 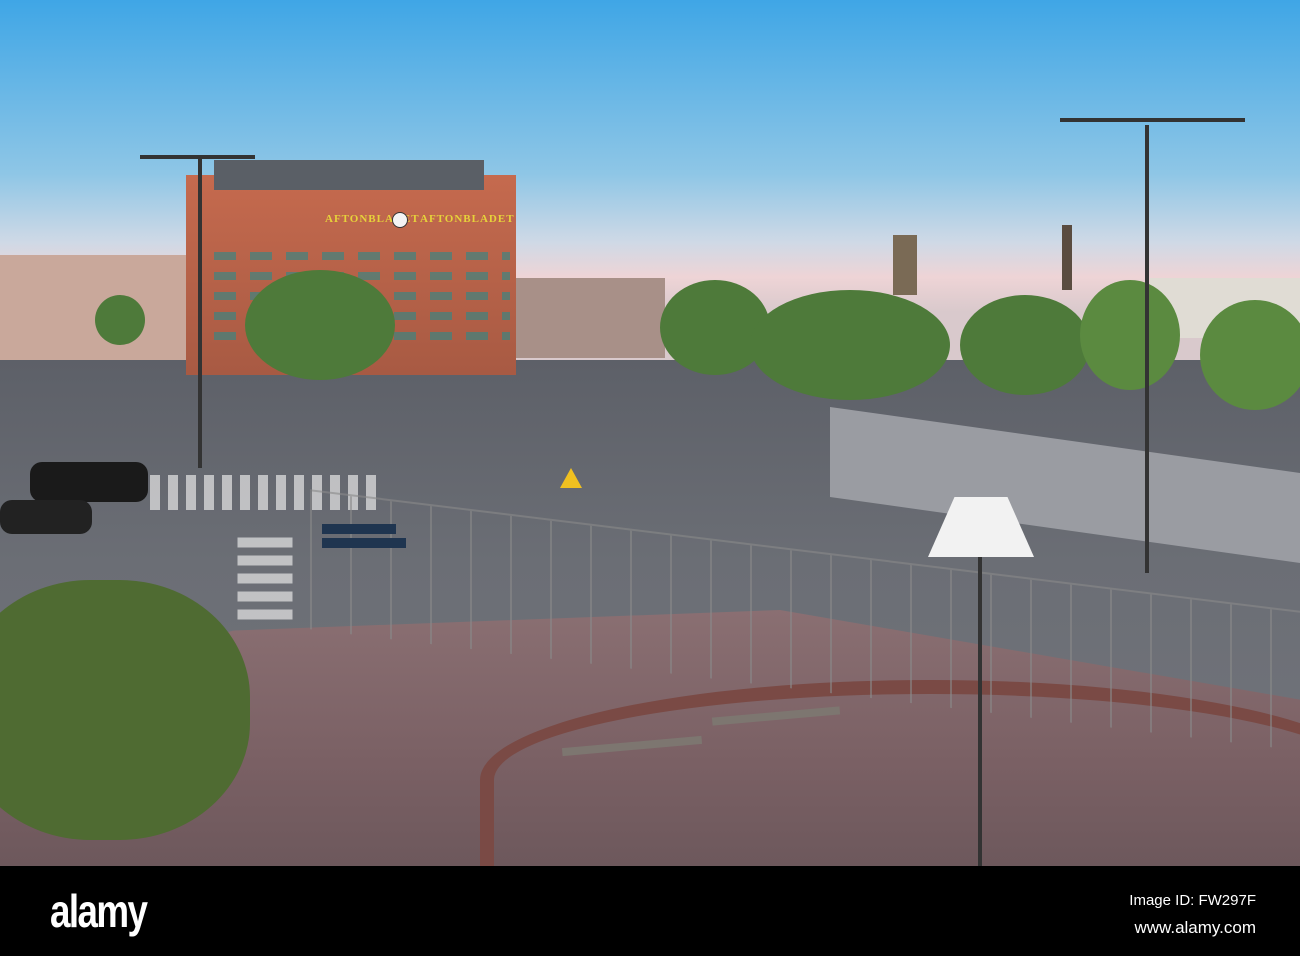 I want to click on building-sign-2: AFTONBLADET, so click(x=467, y=219).